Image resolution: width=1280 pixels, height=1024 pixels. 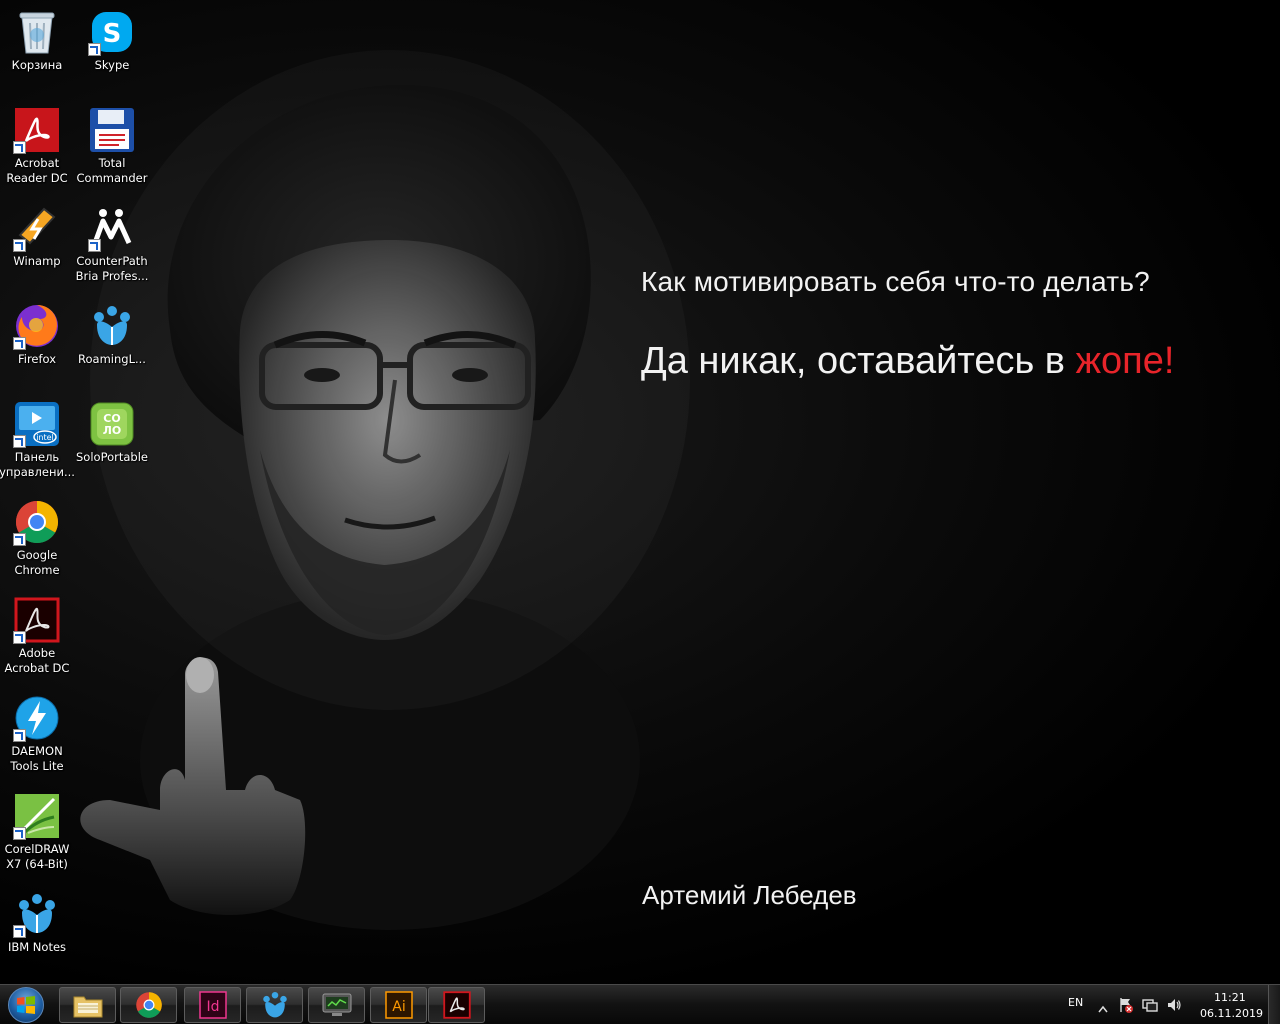 I want to click on file-explorer-icon, so click(x=87, y=1007).